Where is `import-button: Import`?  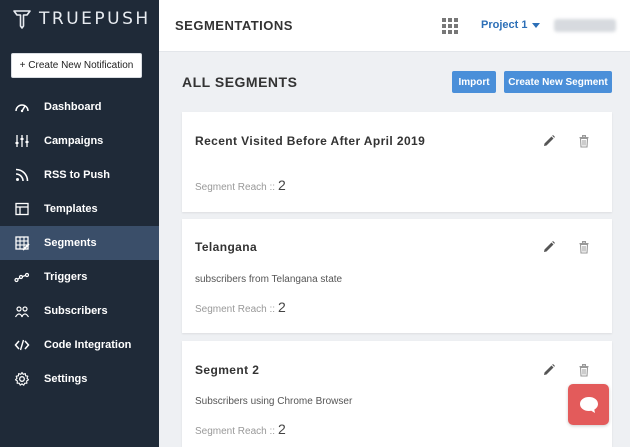
import-button: Import is located at coordinates (474, 82).